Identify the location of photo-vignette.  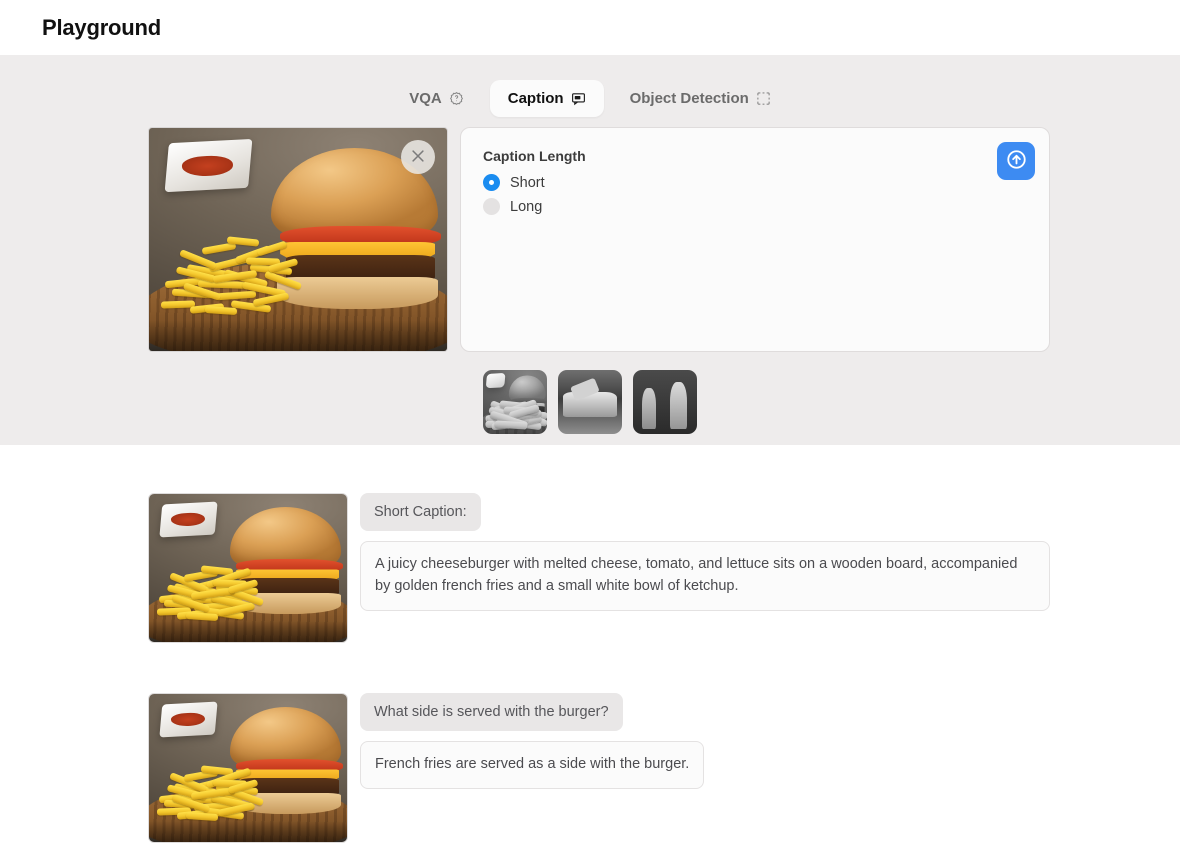
(298, 335).